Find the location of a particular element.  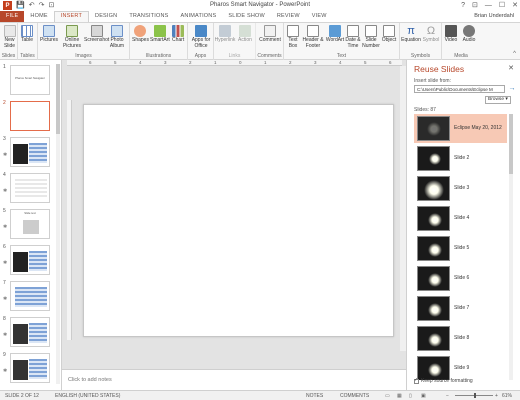

tab-view: VIEW is located at coordinates (319, 16).